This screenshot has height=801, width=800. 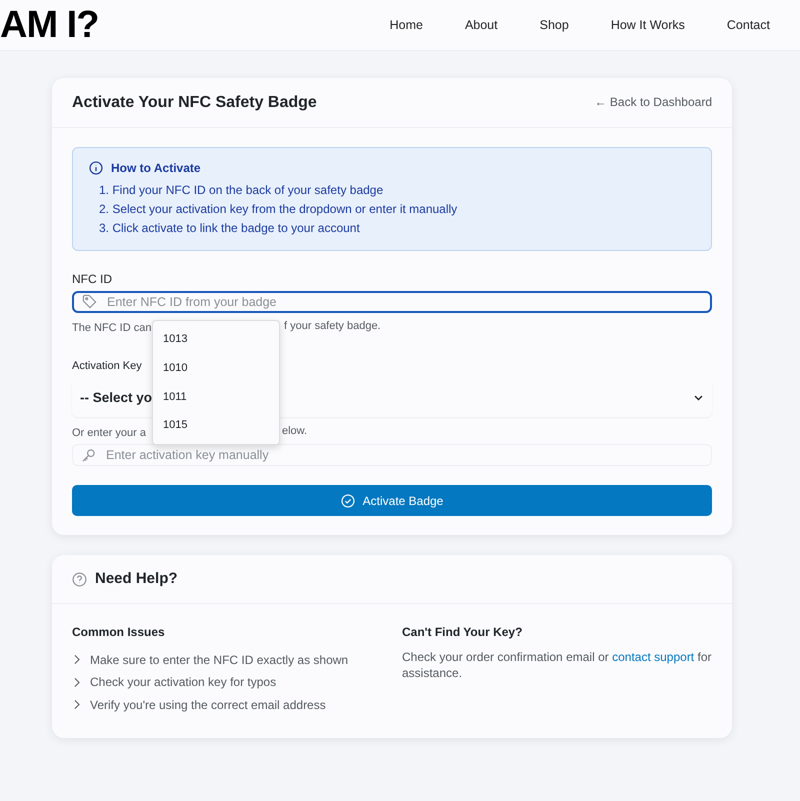 I want to click on key-icon, so click(x=88, y=455).